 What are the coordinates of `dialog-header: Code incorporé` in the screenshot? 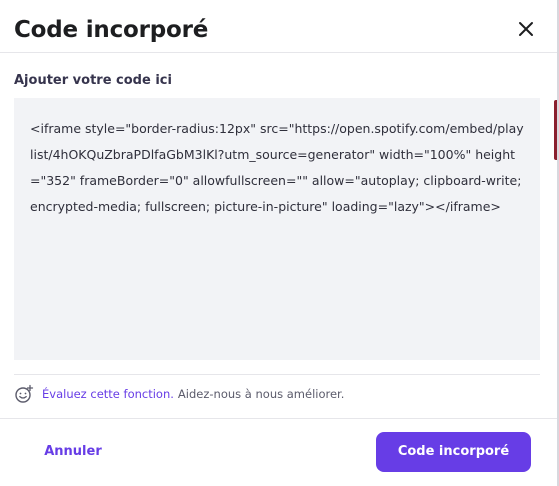 It's located at (278, 26).